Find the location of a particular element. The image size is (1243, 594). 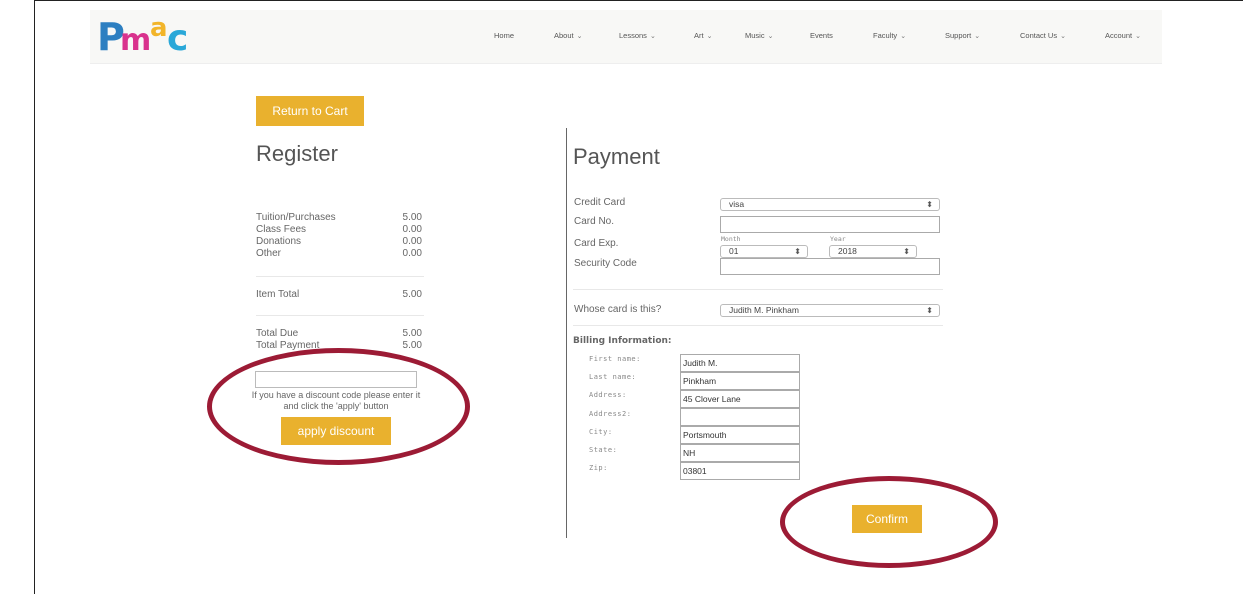

state-input: NH is located at coordinates (740, 453).